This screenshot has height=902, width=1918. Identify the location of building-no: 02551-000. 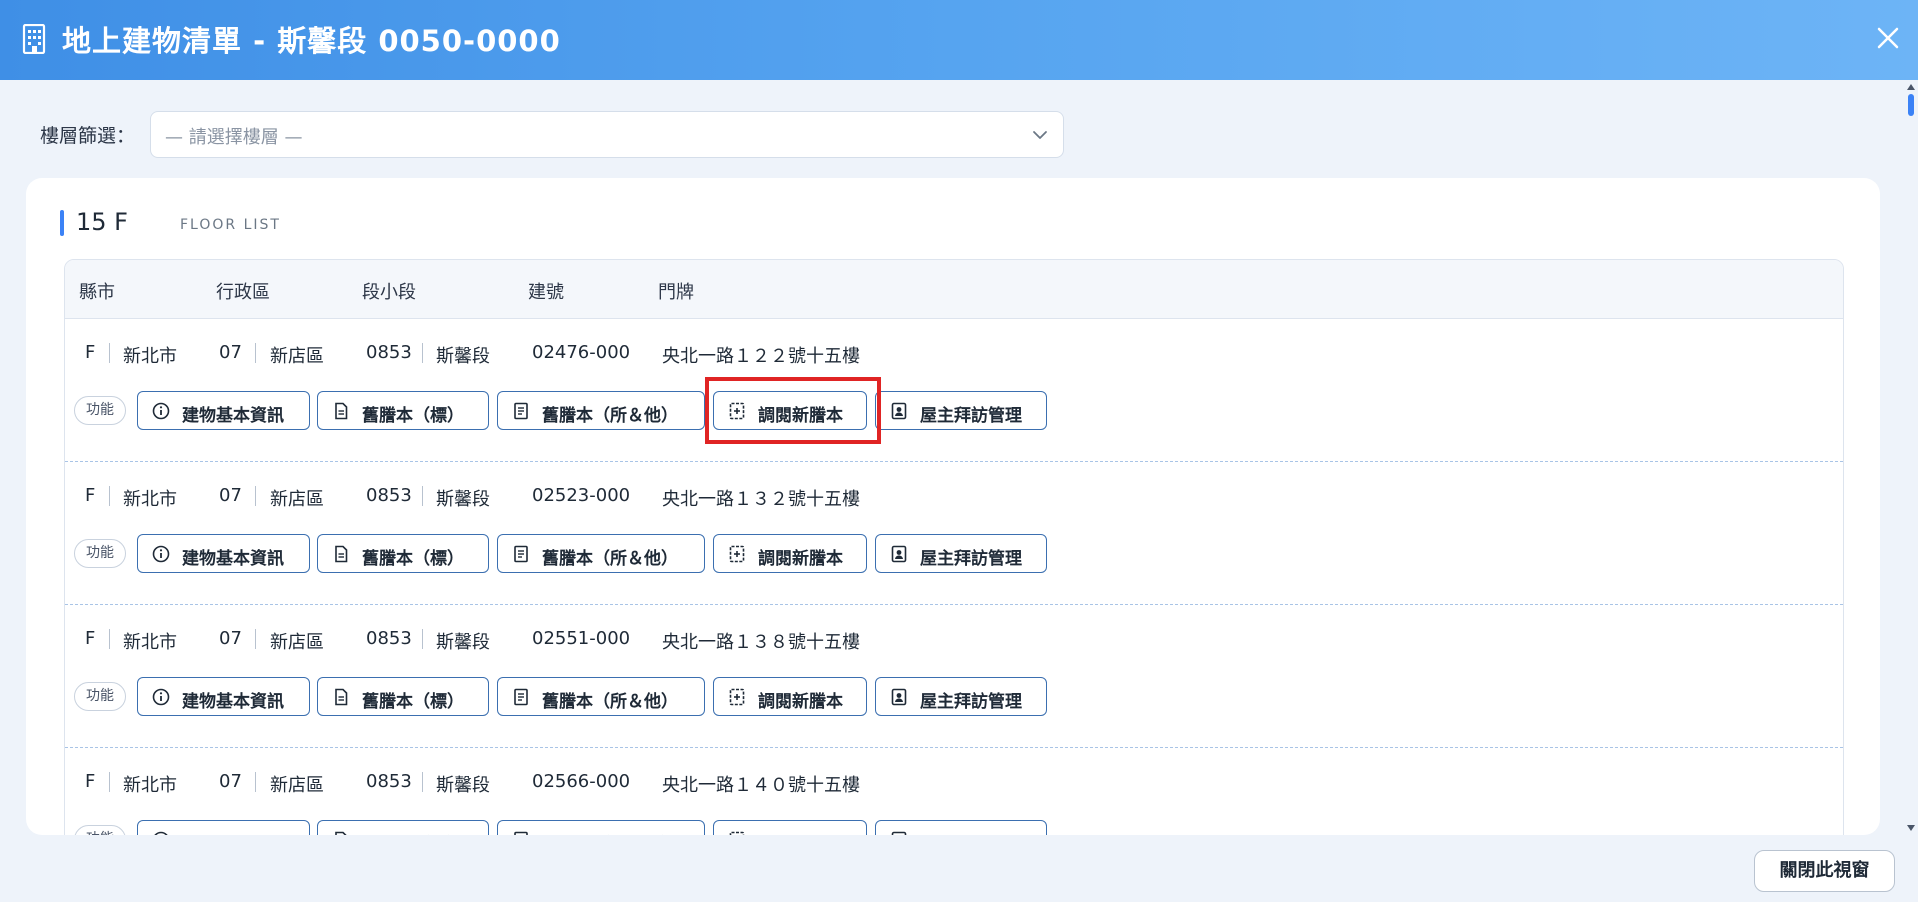
(581, 638).